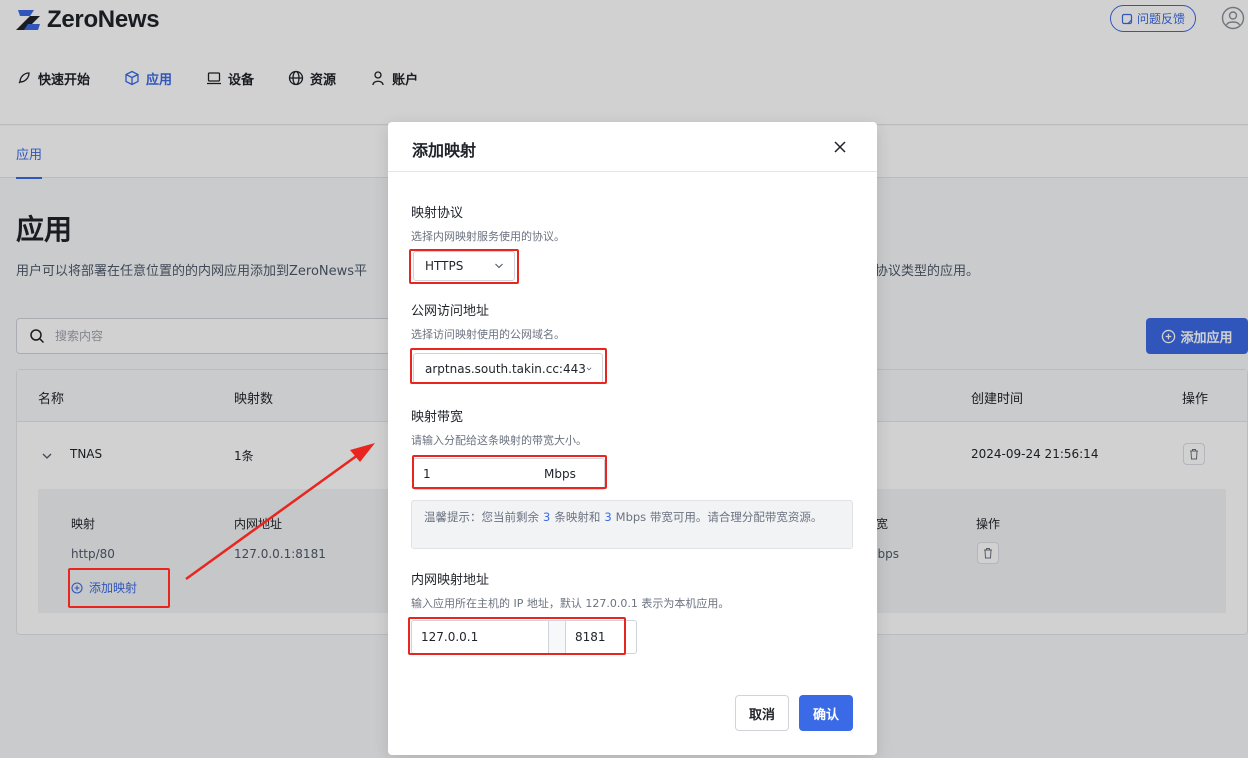 This screenshot has height=758, width=1248. What do you see at coordinates (488, 334) in the screenshot?
I see `public-address-hint: 选择访问映射使用的公网域名。` at bounding box center [488, 334].